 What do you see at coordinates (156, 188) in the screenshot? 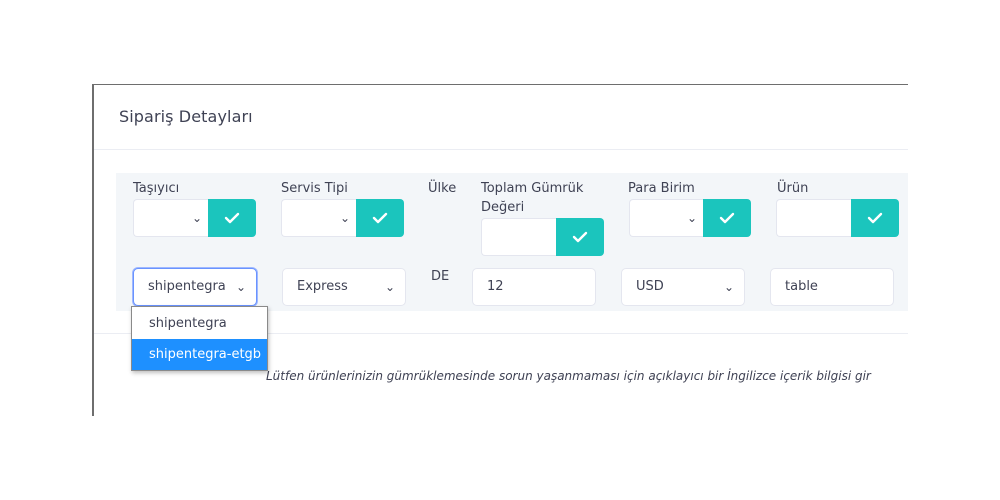
I see `carrier-label: Taşıyıcı` at bounding box center [156, 188].